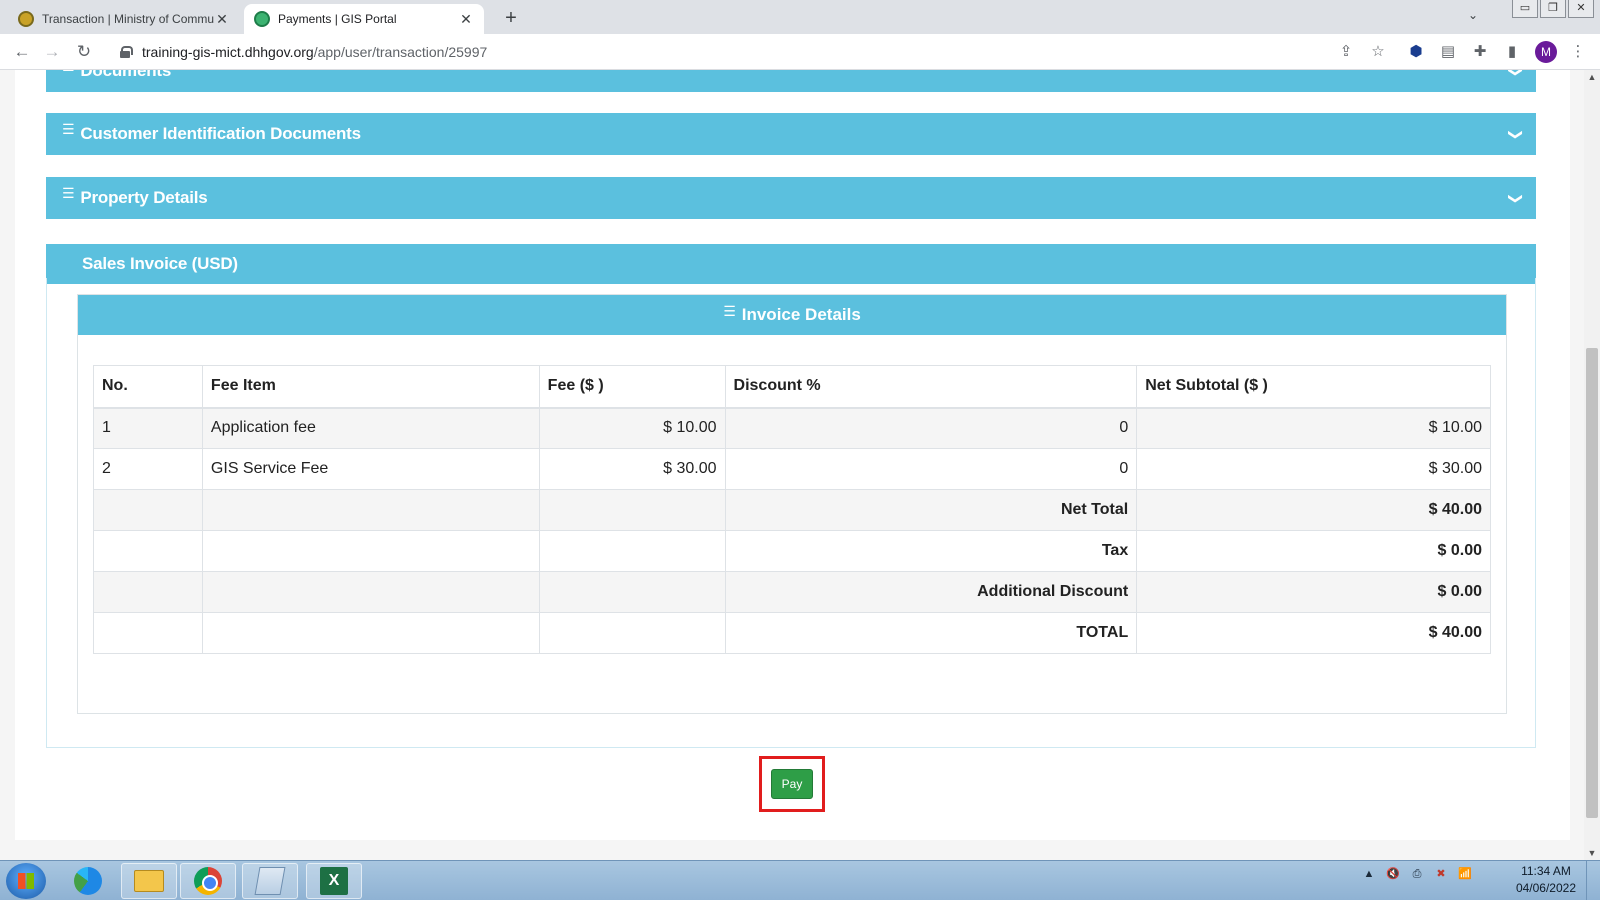 This screenshot has height=900, width=1600. What do you see at coordinates (1592, 583) in the screenshot?
I see `scrollbar-thumb` at bounding box center [1592, 583].